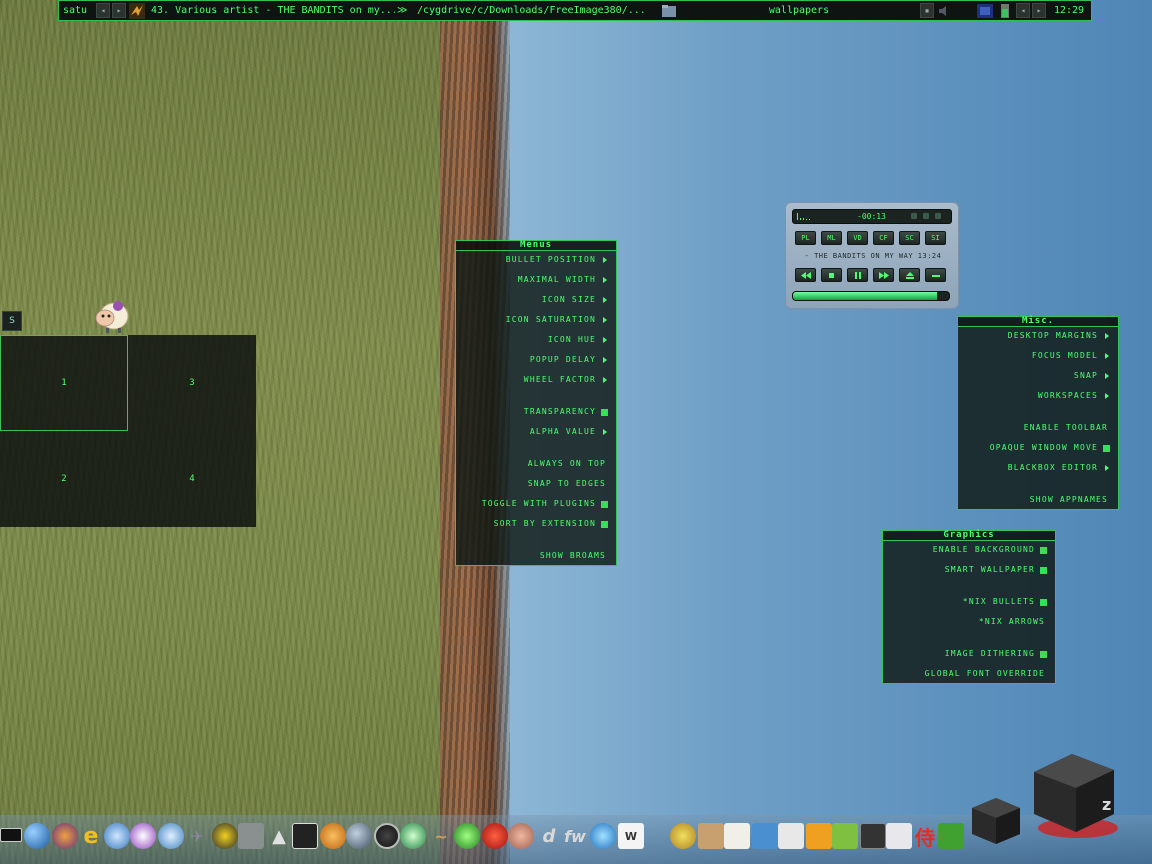 The image size is (1152, 864). I want to click on dock-app-icon, so click(467, 836).